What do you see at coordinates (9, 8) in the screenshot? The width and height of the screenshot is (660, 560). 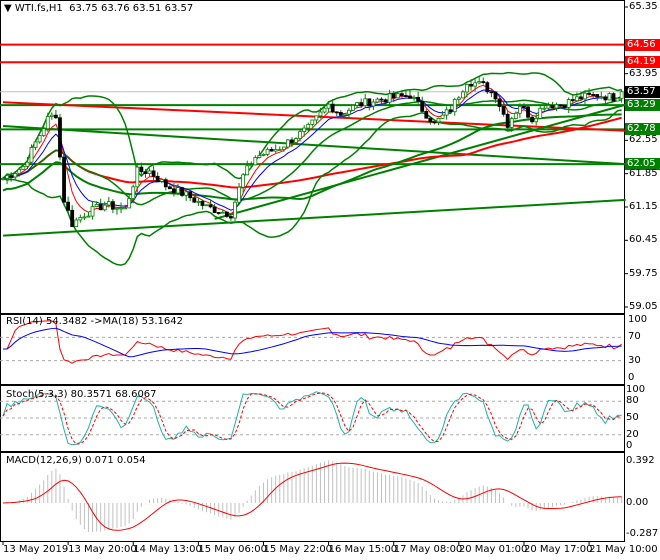 I see `menu-triangle-icon: ▼` at bounding box center [9, 8].